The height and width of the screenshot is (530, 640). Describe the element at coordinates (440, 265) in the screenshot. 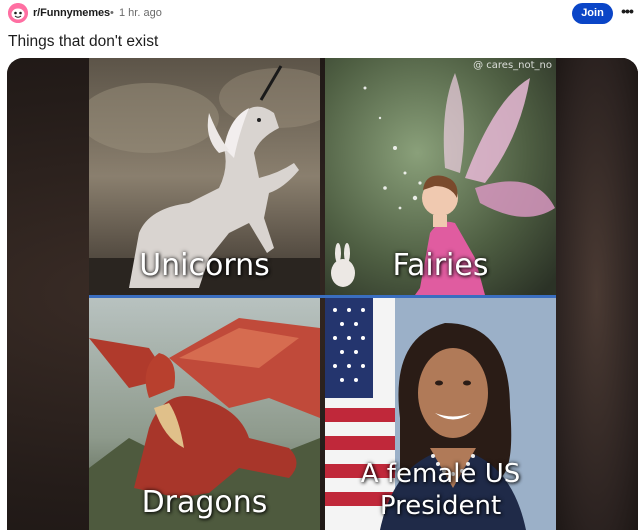

I see `caption-fairies: Fairies` at that location.